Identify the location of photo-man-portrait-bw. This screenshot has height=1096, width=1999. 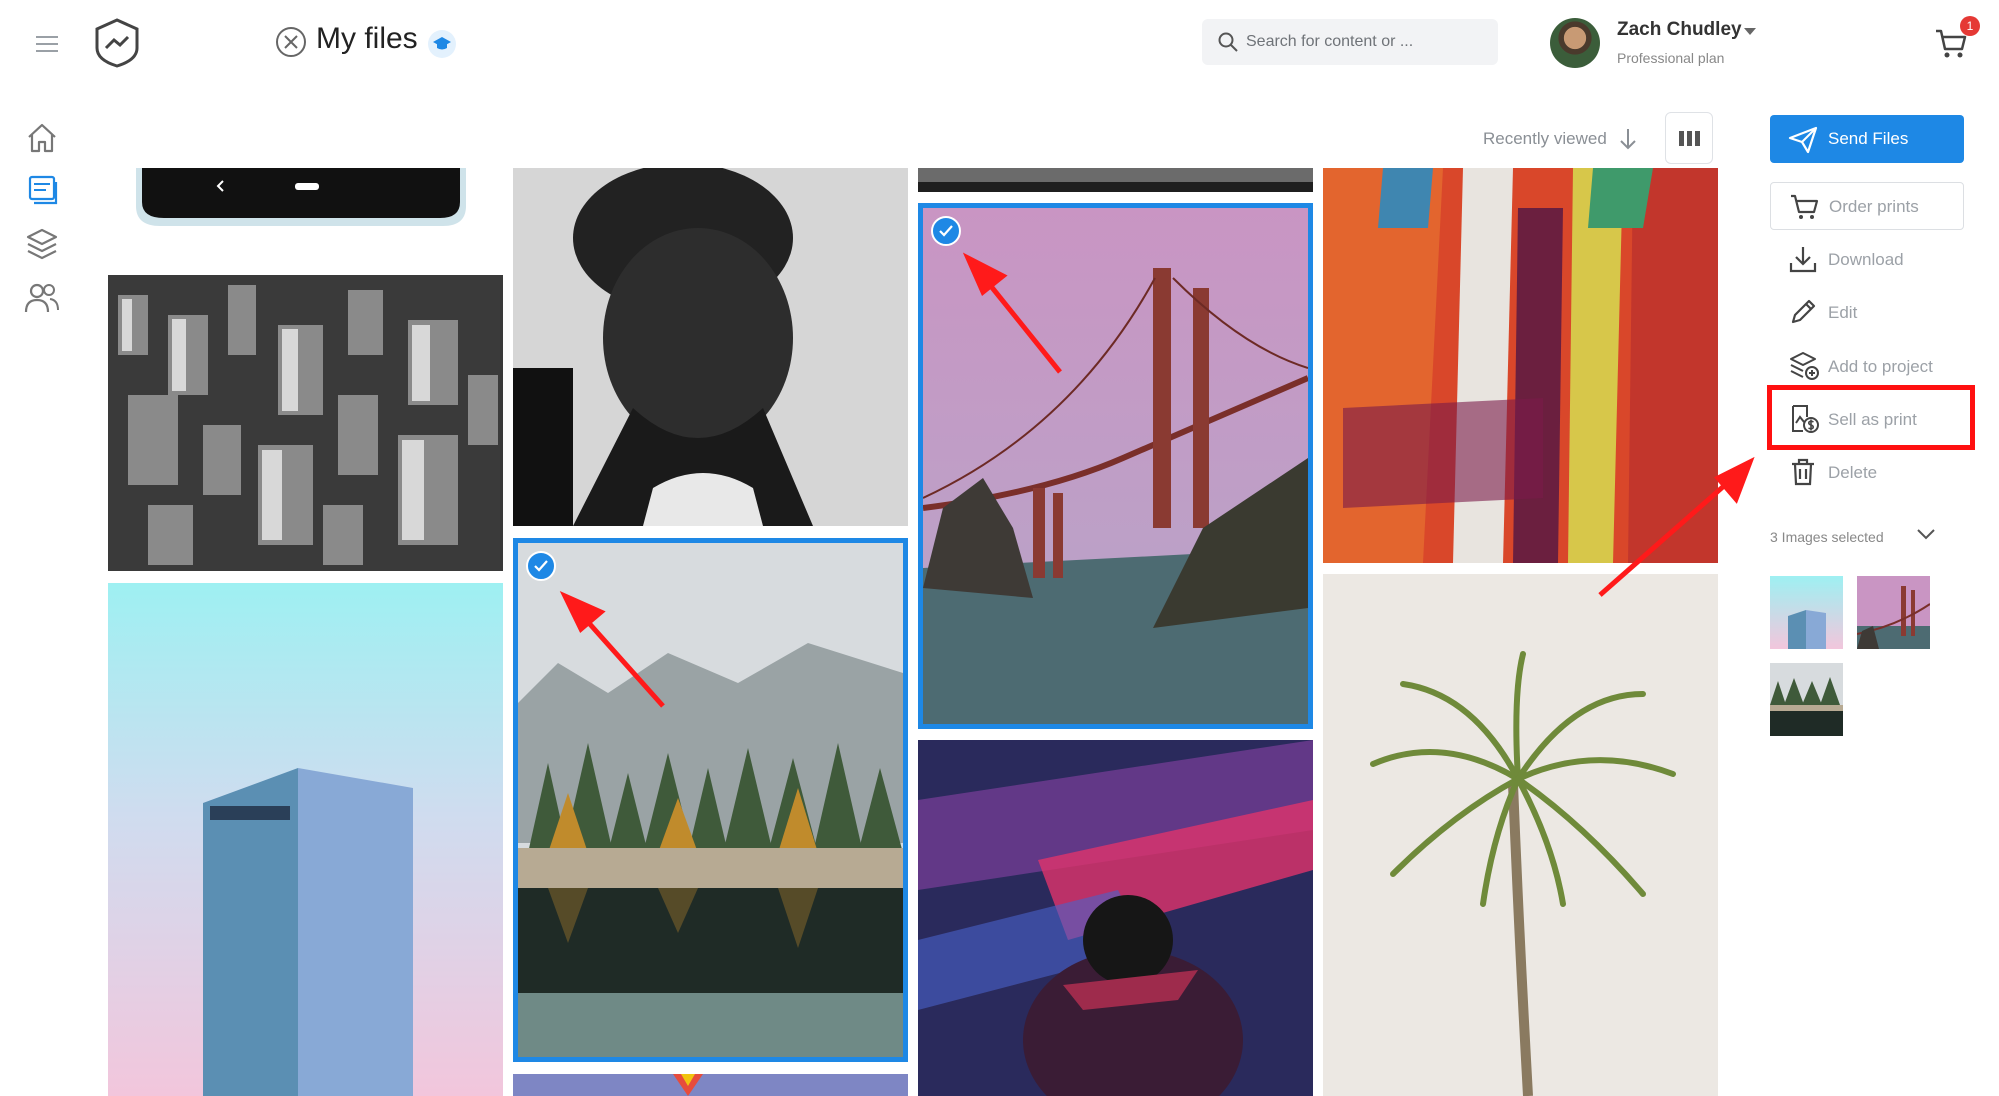
(710, 347).